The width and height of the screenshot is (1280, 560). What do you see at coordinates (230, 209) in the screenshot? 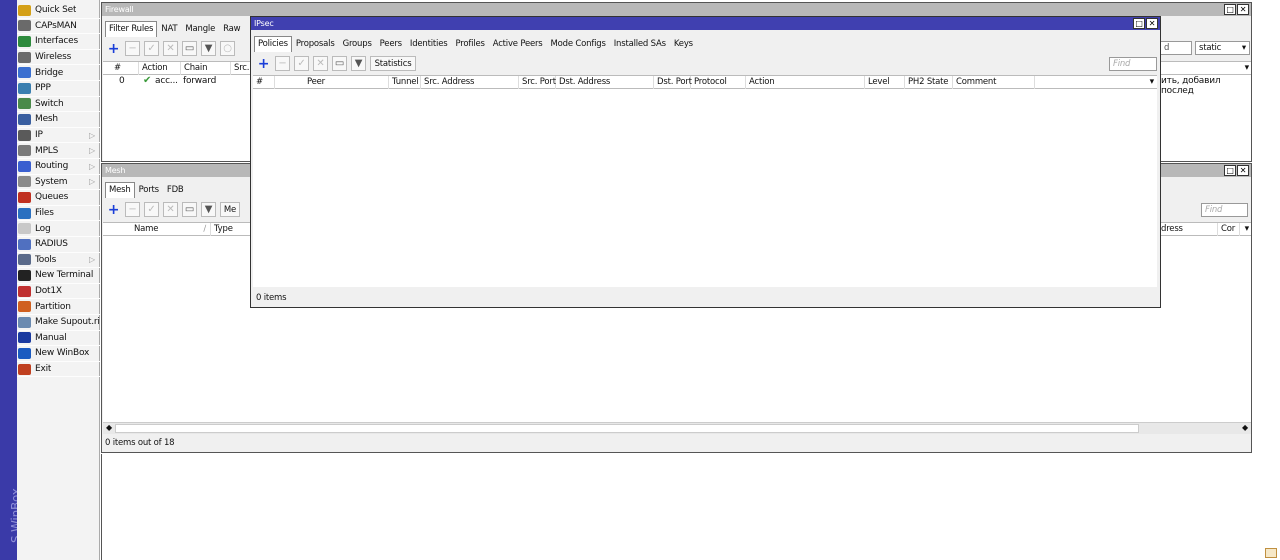
I see `mesh-extra-button: Me` at bounding box center [230, 209].